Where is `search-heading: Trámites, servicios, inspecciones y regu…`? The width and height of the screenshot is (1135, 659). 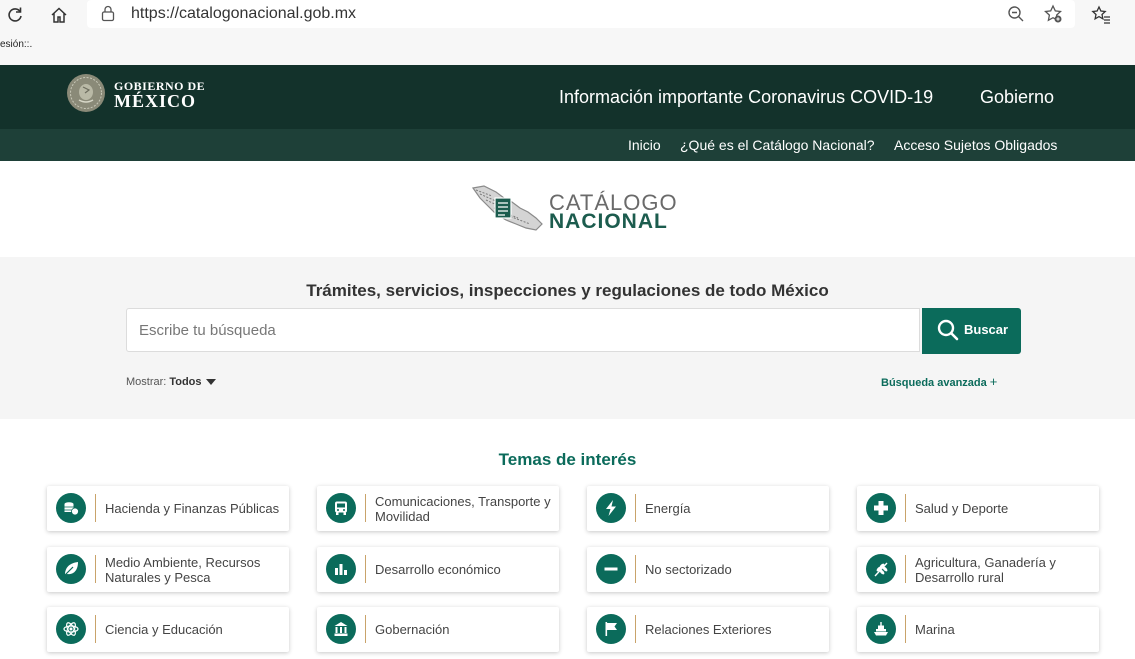
search-heading: Trámites, servicios, inspecciones y regu… is located at coordinates (567, 290).